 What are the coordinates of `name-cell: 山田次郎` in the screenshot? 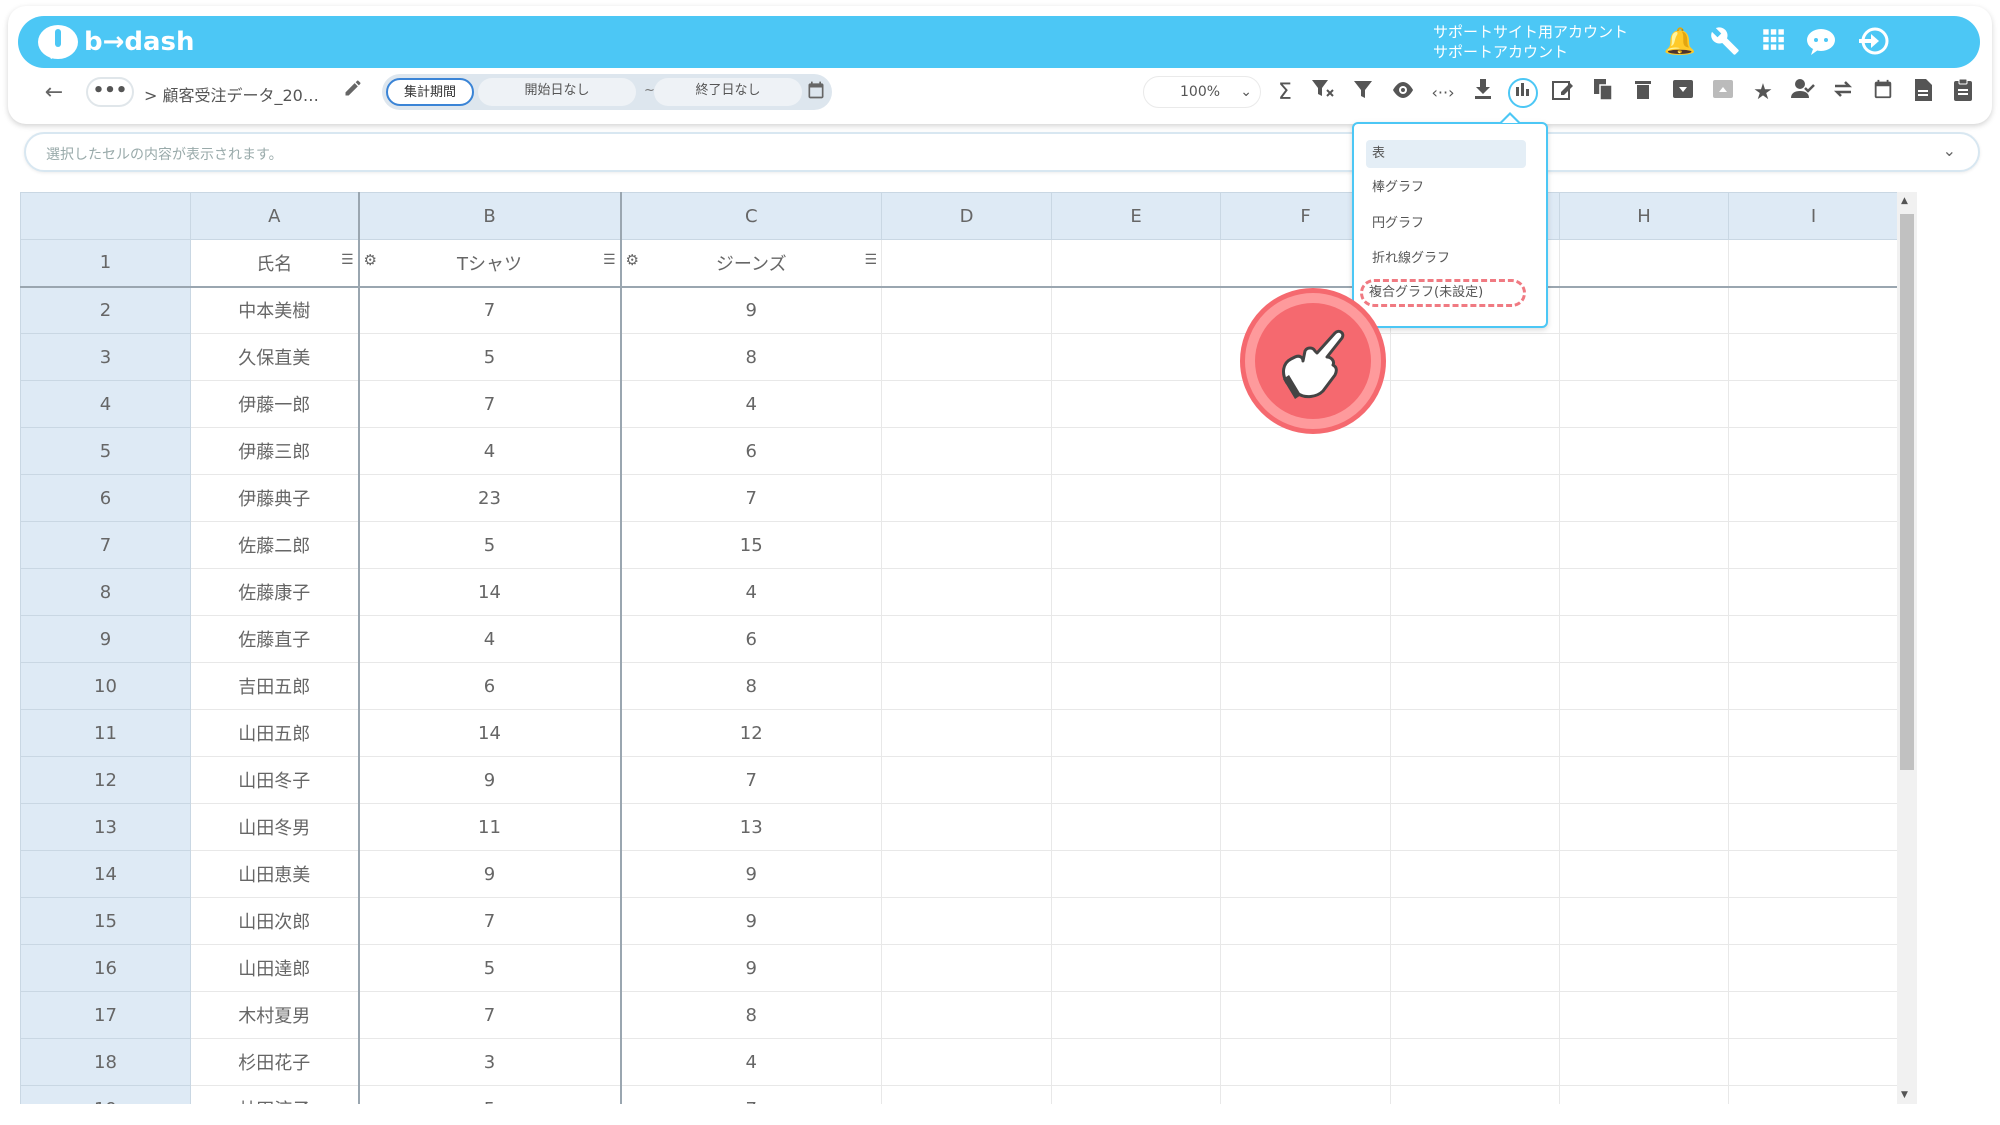 It's located at (275, 921).